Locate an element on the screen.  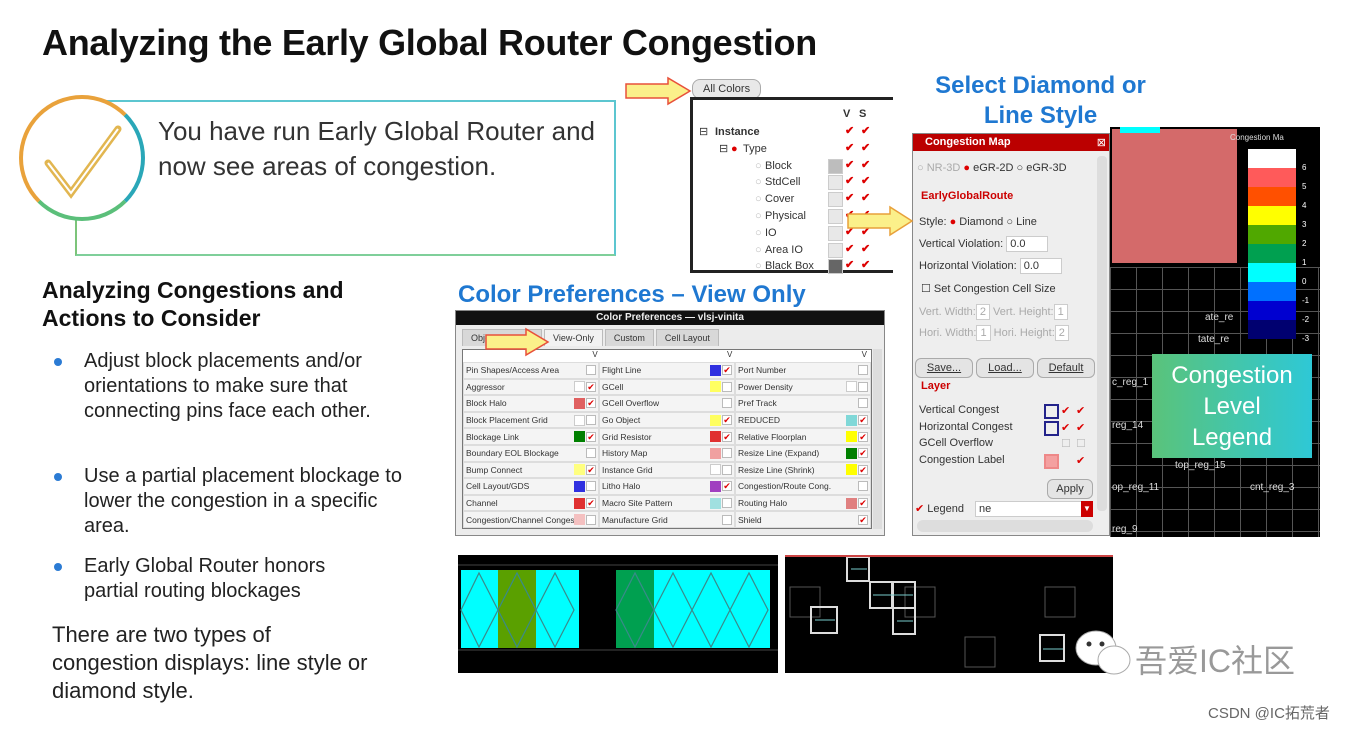
radio-nr3d: ○ NR-3D is located at coordinates (938, 168).